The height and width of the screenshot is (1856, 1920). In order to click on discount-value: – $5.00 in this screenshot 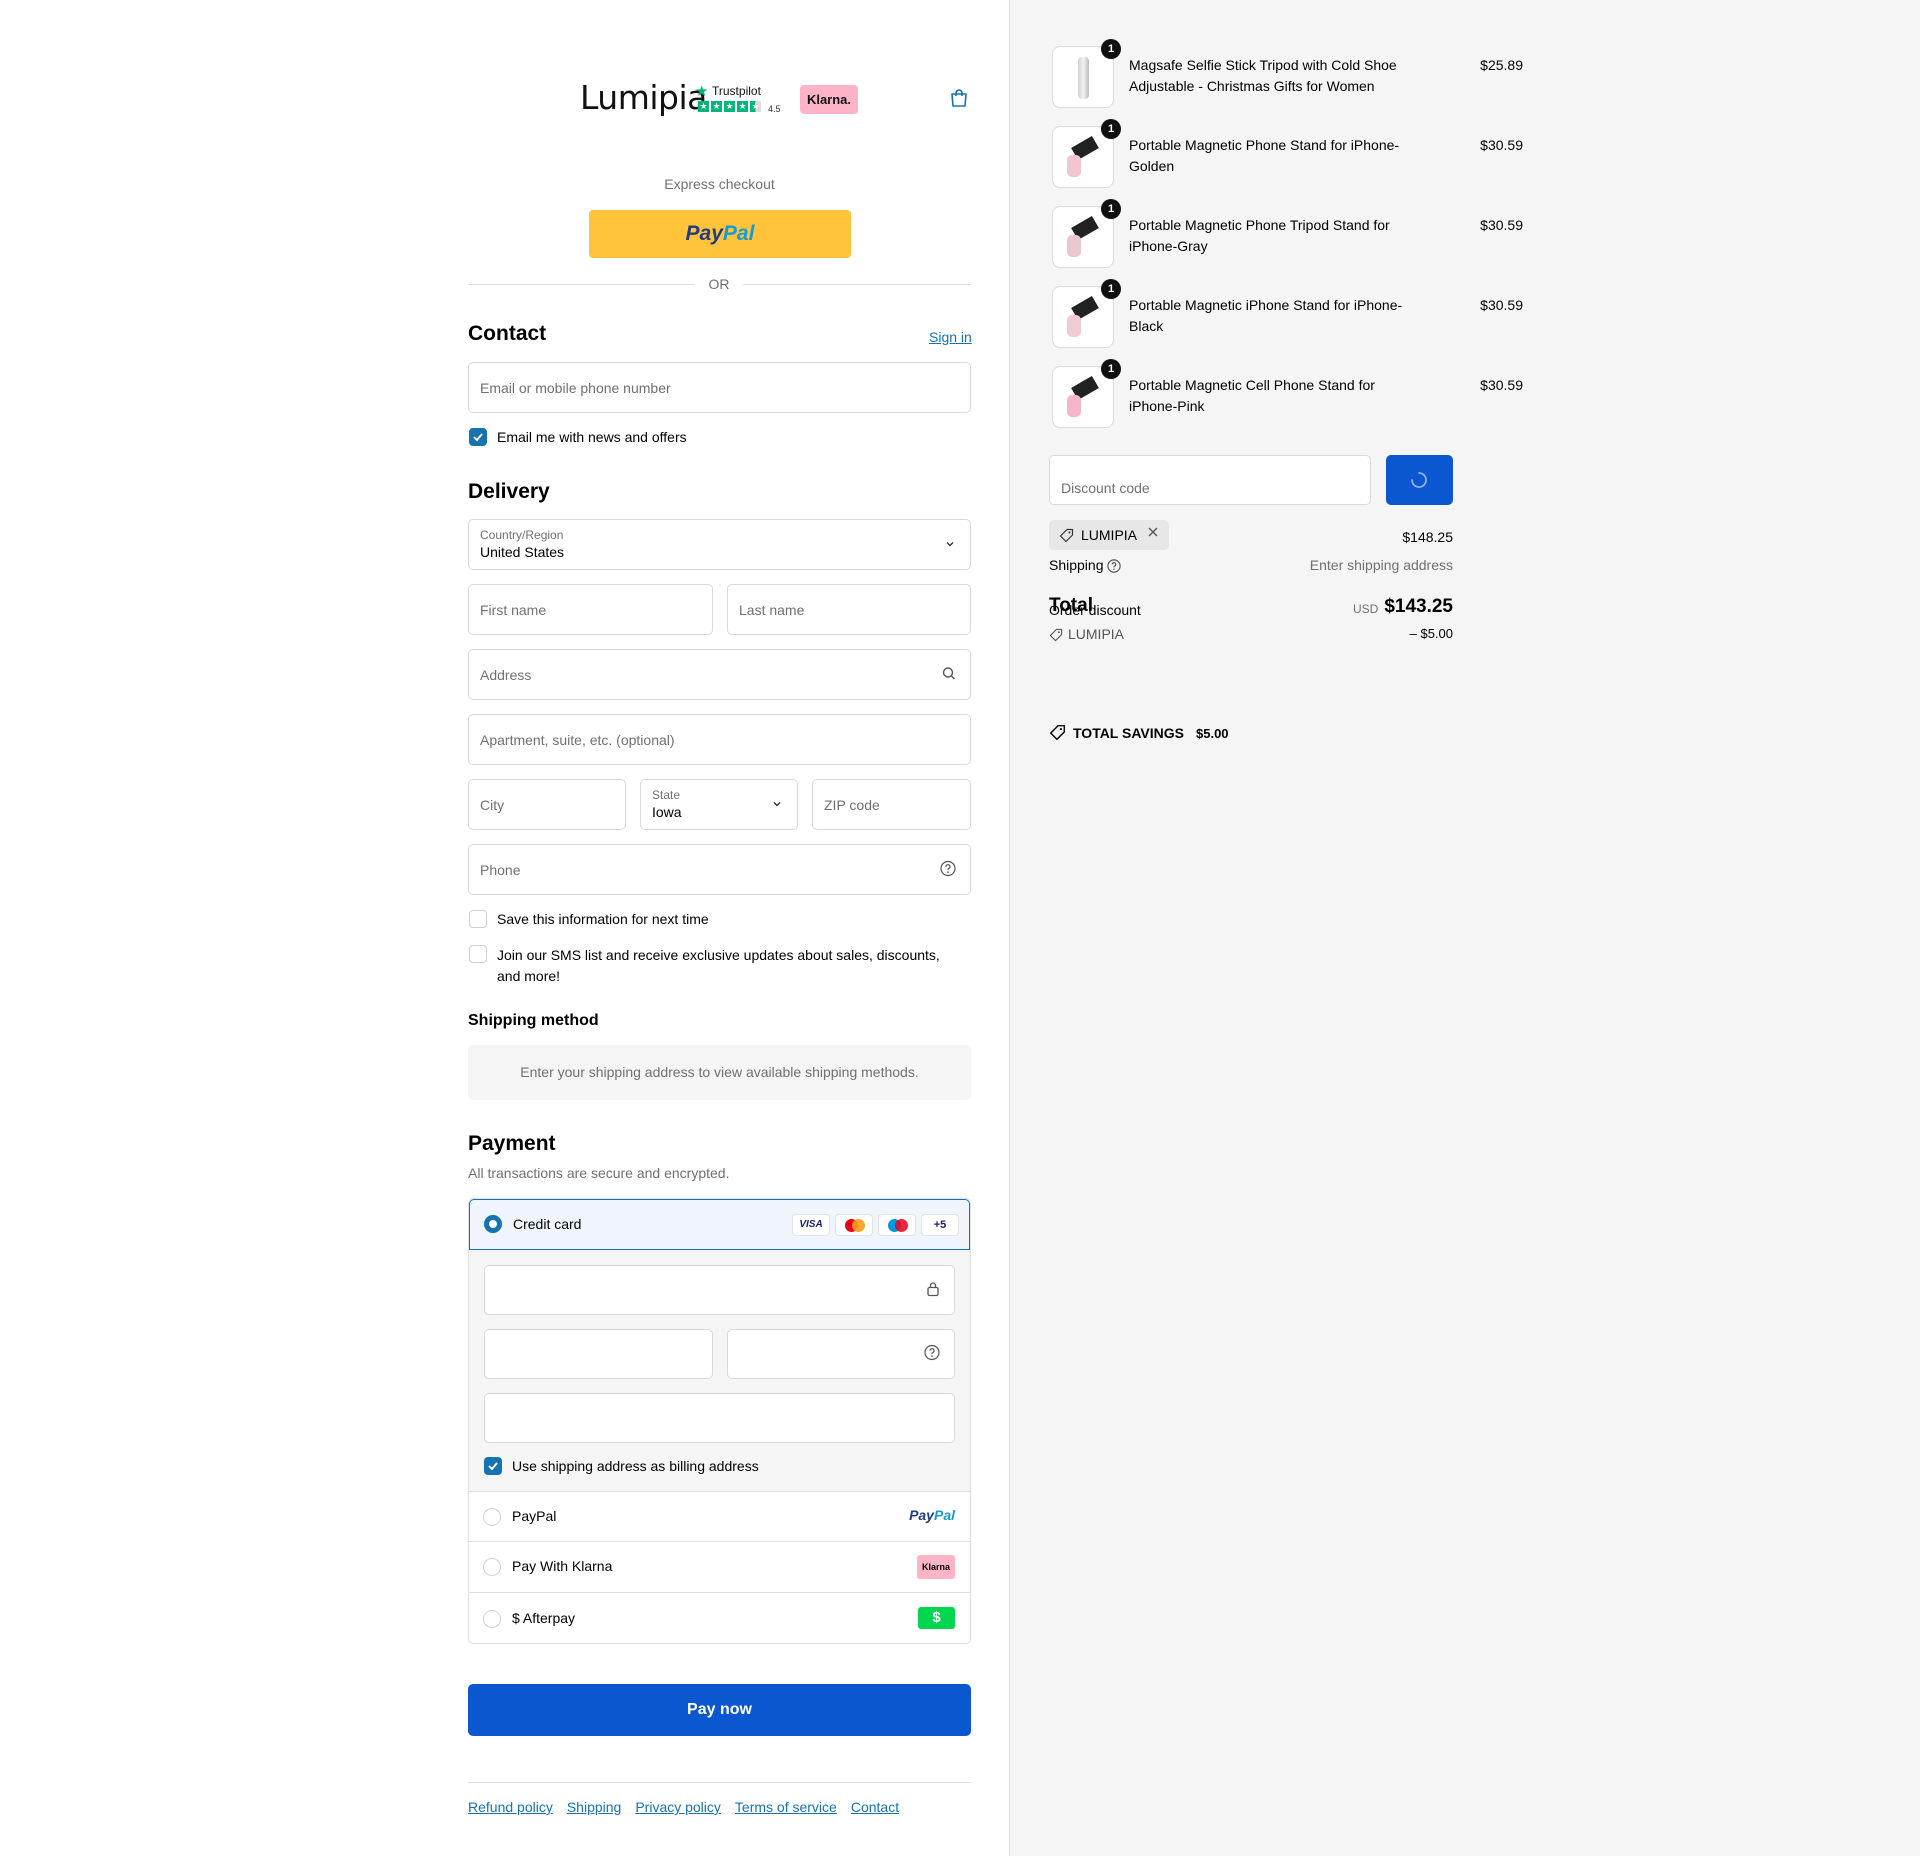, I will do `click(1431, 633)`.